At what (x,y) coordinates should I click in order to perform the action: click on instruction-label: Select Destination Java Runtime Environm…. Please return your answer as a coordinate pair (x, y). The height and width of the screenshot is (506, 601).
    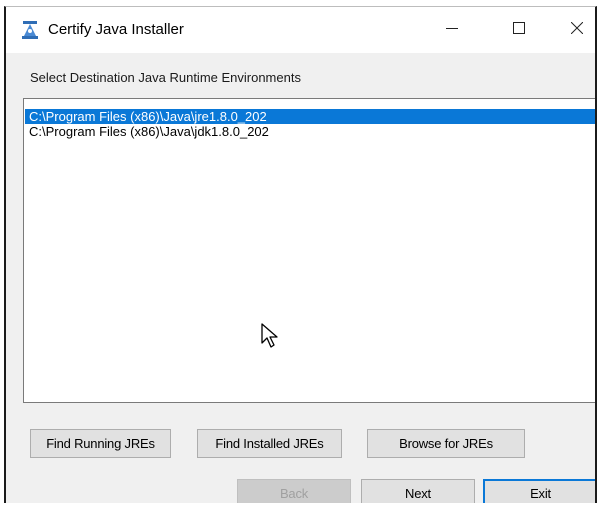
    Looking at the image, I should click on (165, 77).